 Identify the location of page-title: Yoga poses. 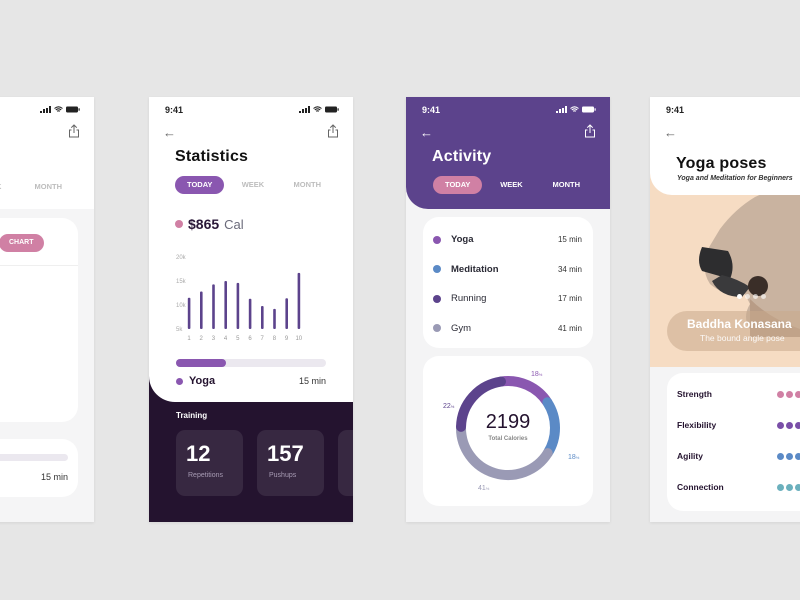
(721, 163).